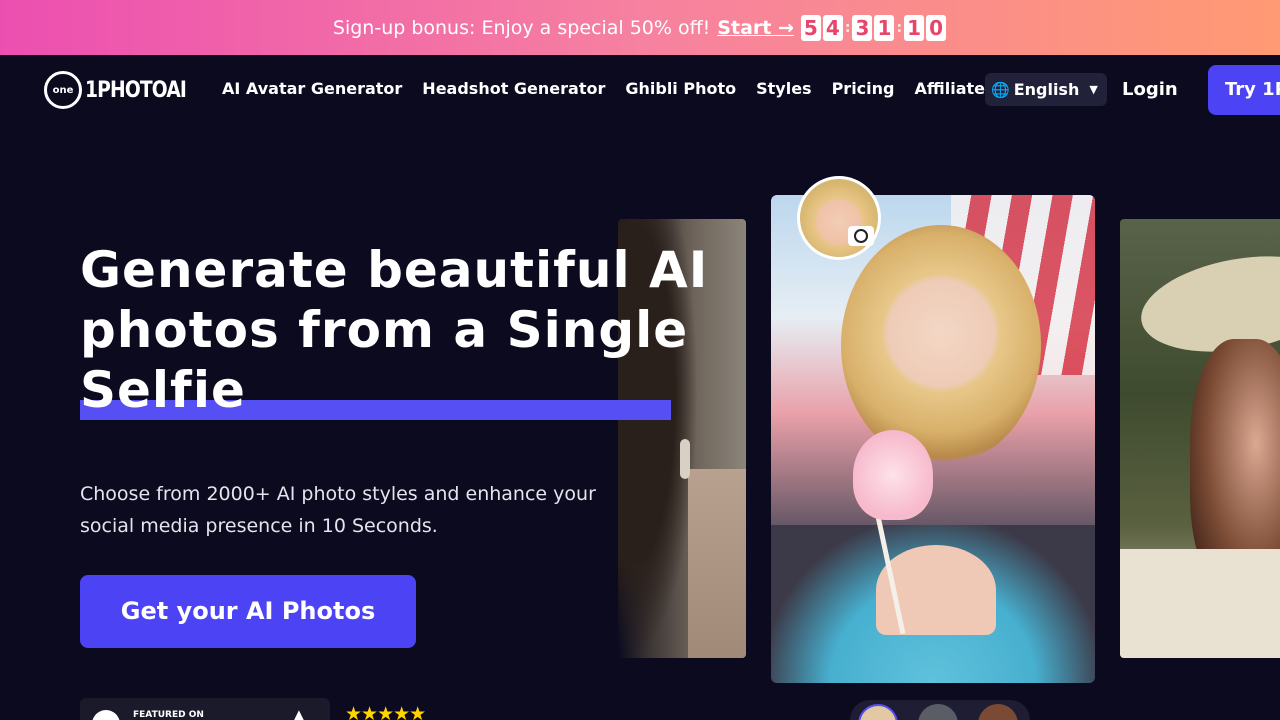  What do you see at coordinates (936, 27) in the screenshot?
I see `countdown-digit: 0` at bounding box center [936, 27].